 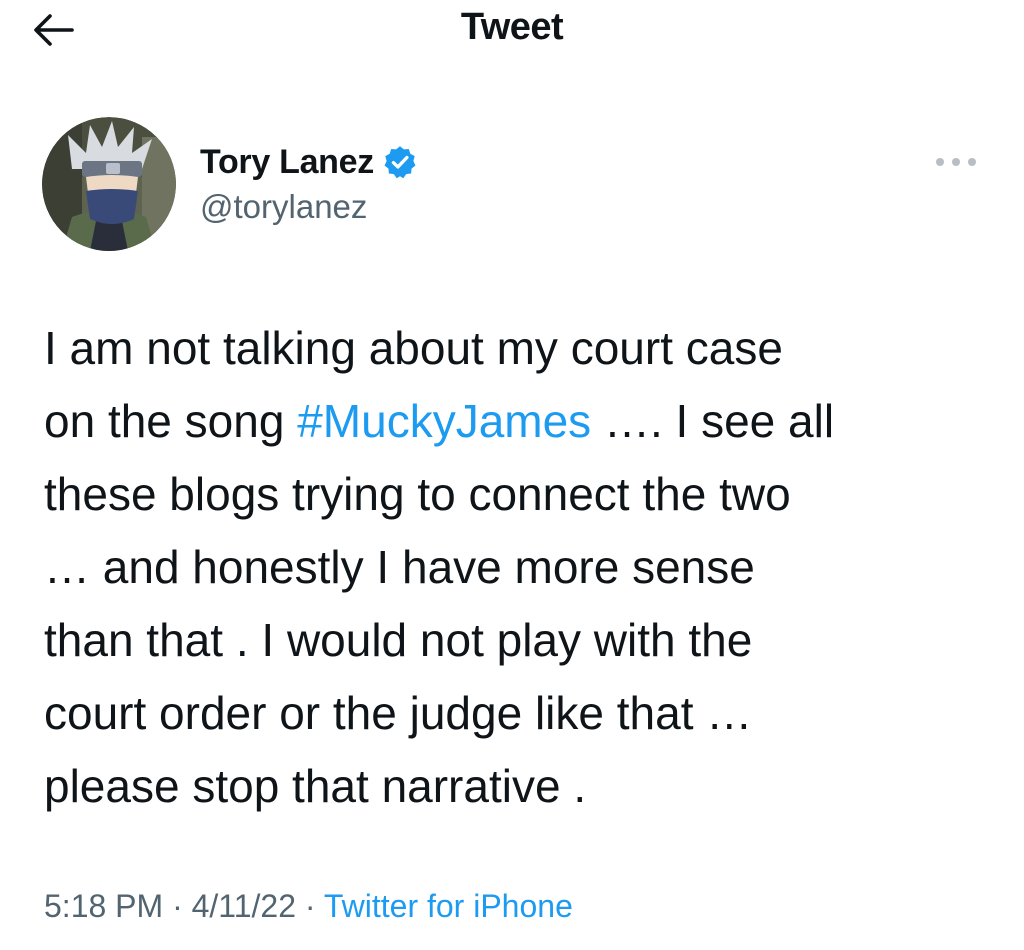 What do you see at coordinates (444, 421) in the screenshot?
I see `hashtag-link: #MuckyJames` at bounding box center [444, 421].